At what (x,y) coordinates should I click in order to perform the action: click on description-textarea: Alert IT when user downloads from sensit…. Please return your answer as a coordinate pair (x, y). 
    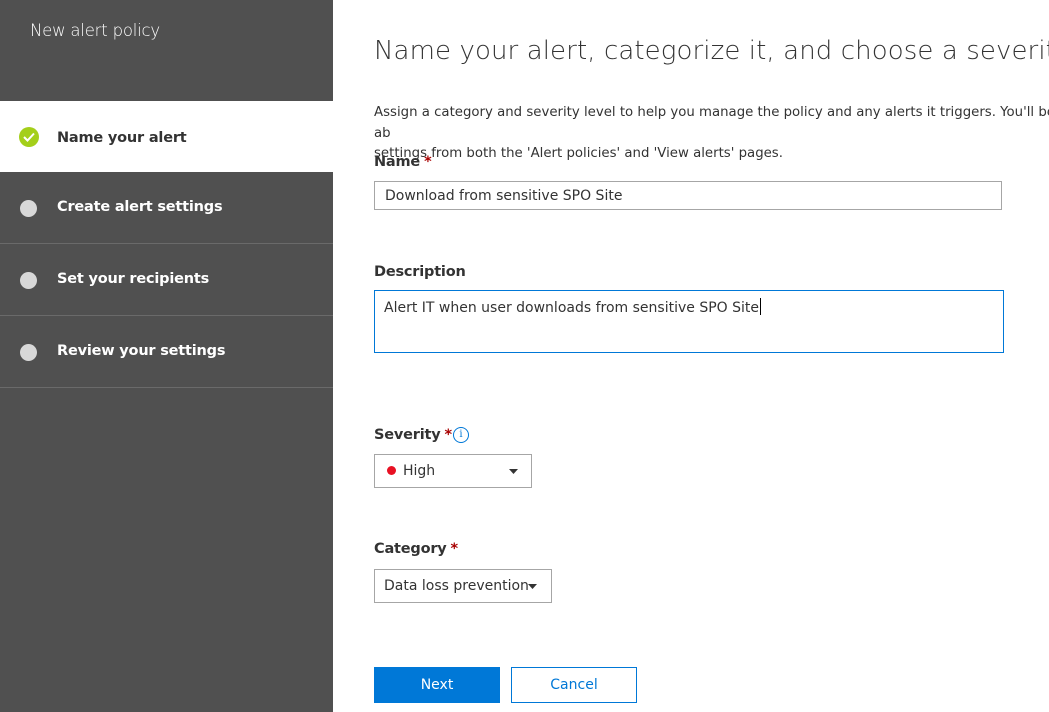
    Looking at the image, I should click on (689, 321).